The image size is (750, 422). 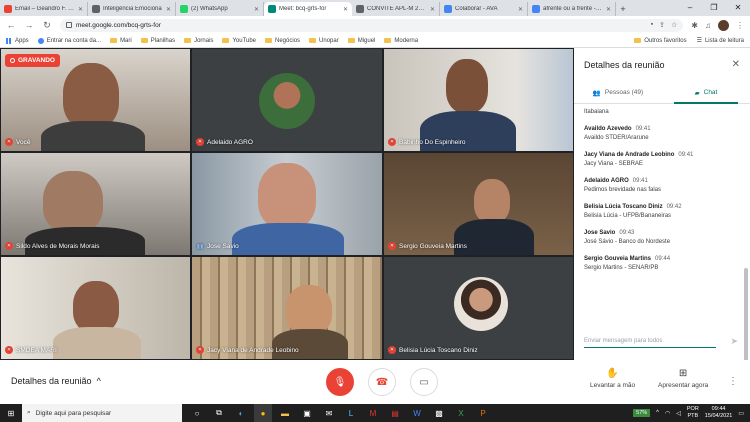 What do you see at coordinates (11, 25) in the screenshot?
I see `back-arrow-icon: ←` at bounding box center [11, 25].